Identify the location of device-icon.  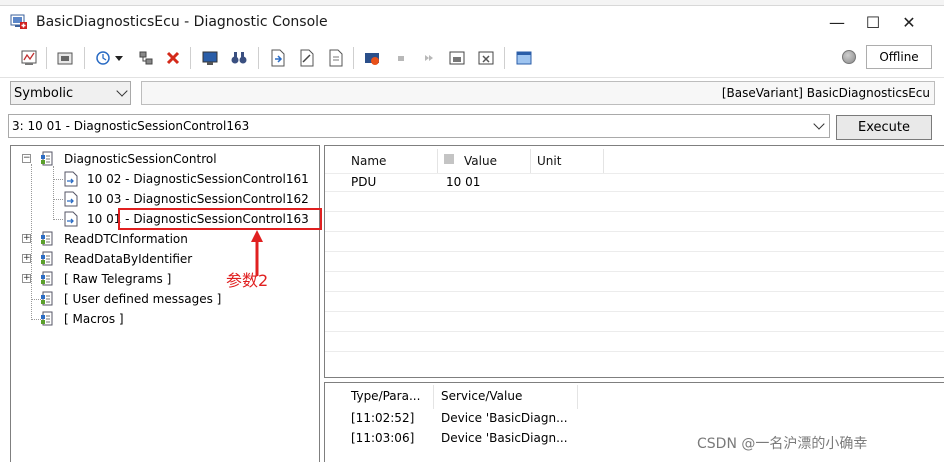
(65, 58).